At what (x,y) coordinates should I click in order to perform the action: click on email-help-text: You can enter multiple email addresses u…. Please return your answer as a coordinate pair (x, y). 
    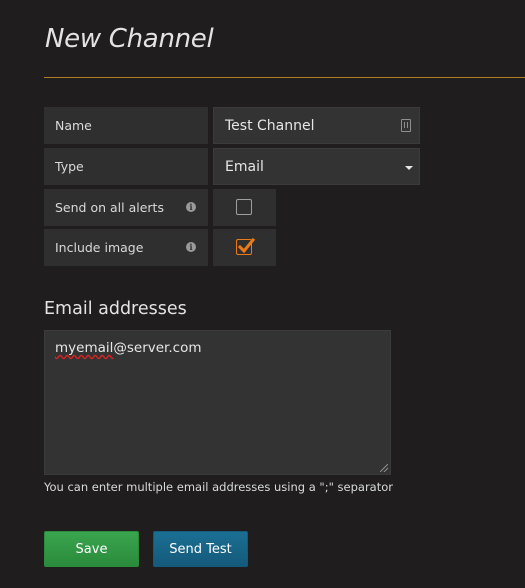
    Looking at the image, I should click on (219, 487).